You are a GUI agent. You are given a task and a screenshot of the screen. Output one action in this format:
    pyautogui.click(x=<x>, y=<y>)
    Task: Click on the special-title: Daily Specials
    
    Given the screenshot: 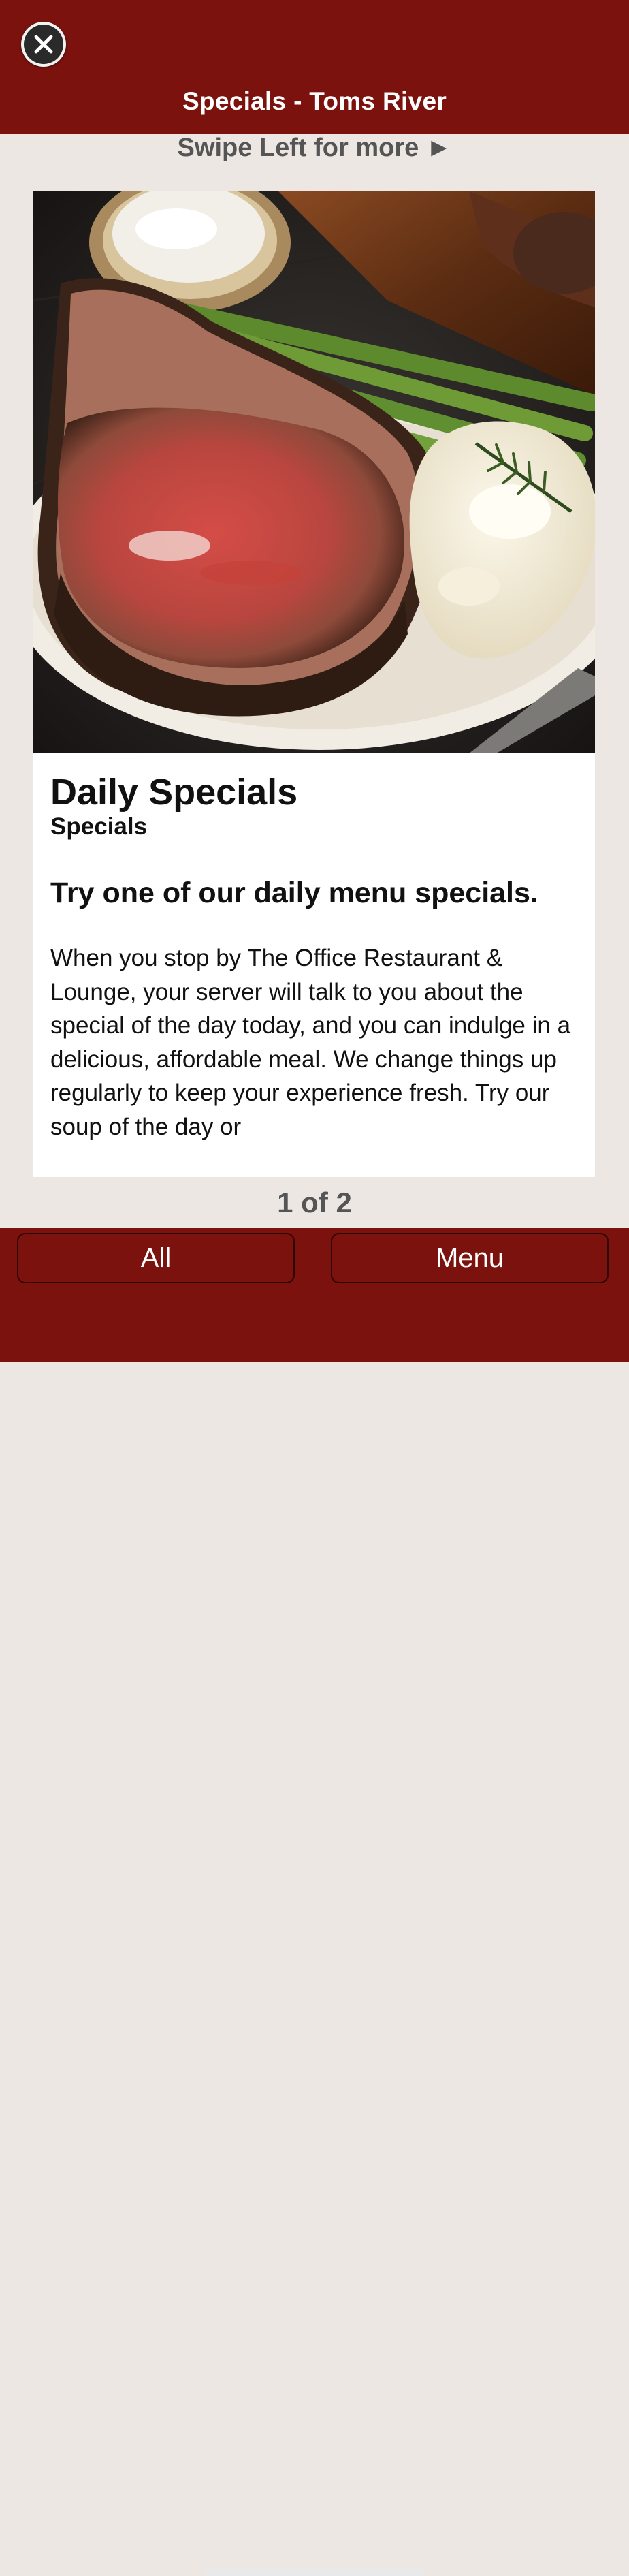 What is the action you would take?
    pyautogui.click(x=174, y=792)
    